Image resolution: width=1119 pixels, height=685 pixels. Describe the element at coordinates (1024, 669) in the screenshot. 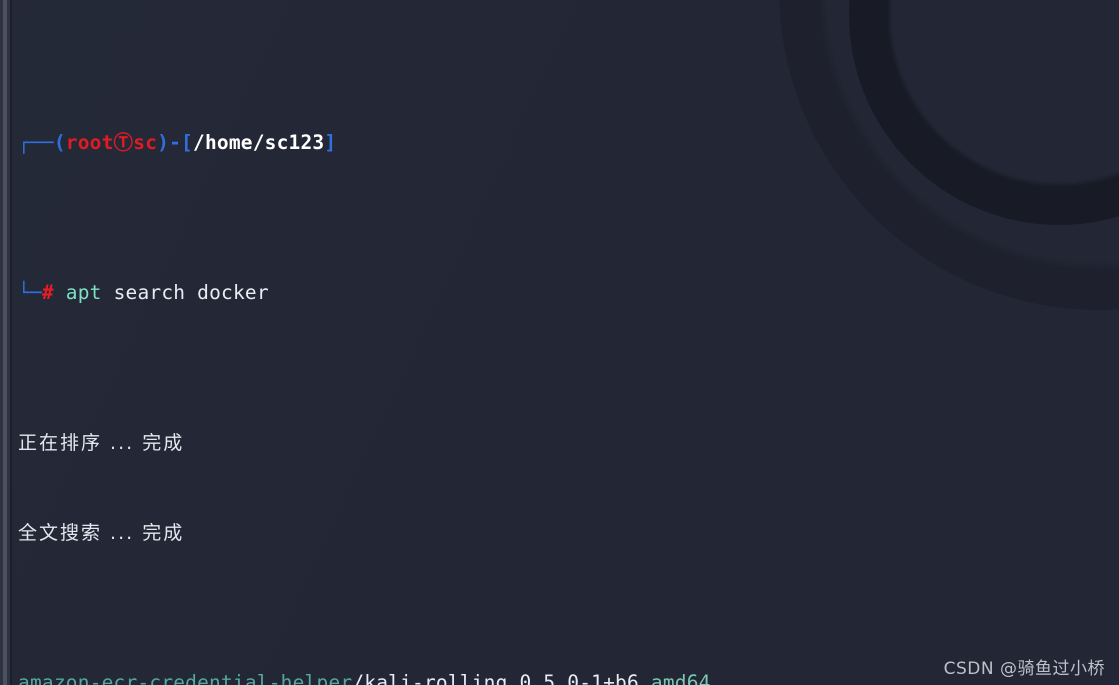

I see `csdn-watermark: CSDN @骑鱼过小桥` at that location.